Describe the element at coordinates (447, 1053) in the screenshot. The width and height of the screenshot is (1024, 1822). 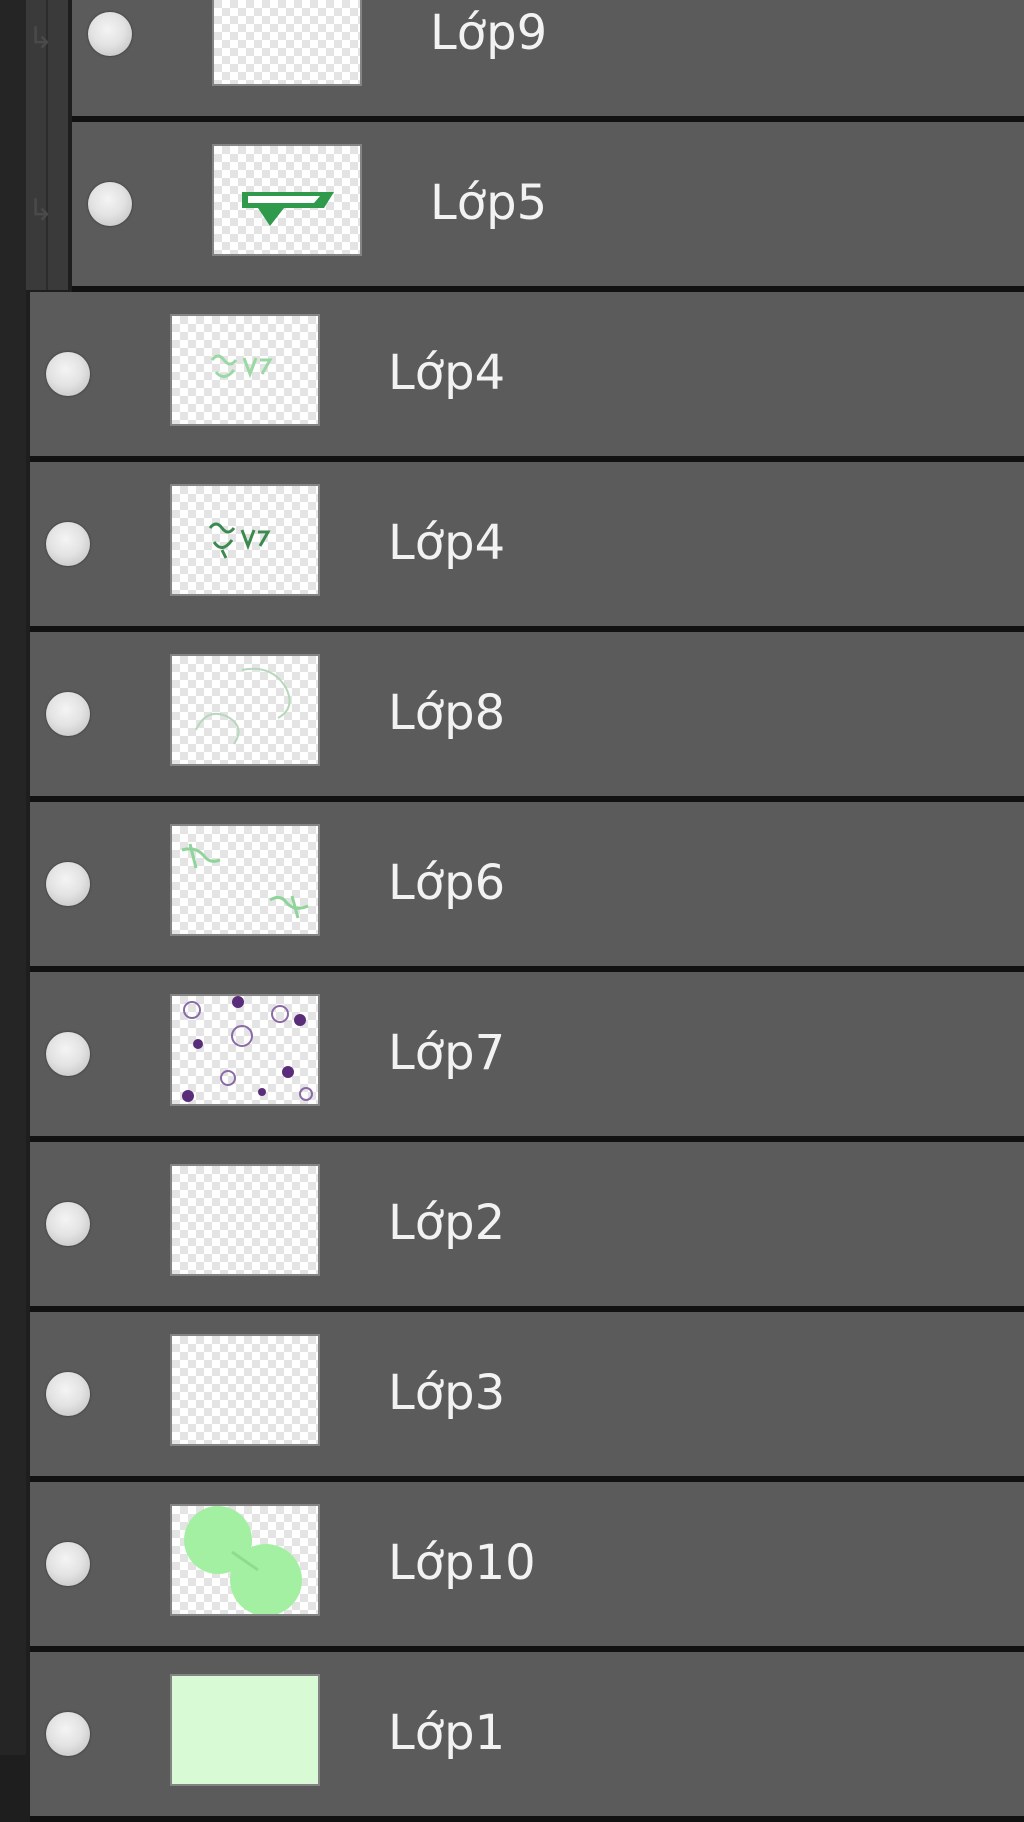
I see `layer-name: Lớp7` at that location.